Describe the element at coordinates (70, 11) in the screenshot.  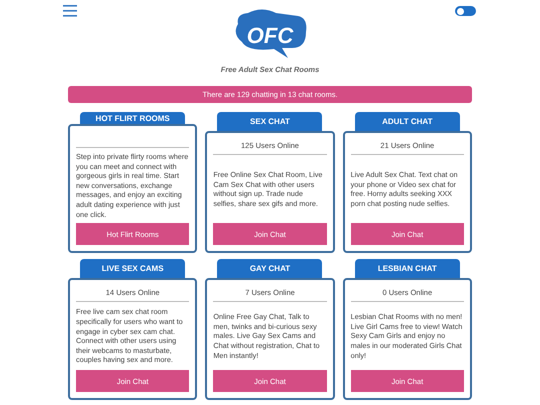
I see `menu-icon` at that location.